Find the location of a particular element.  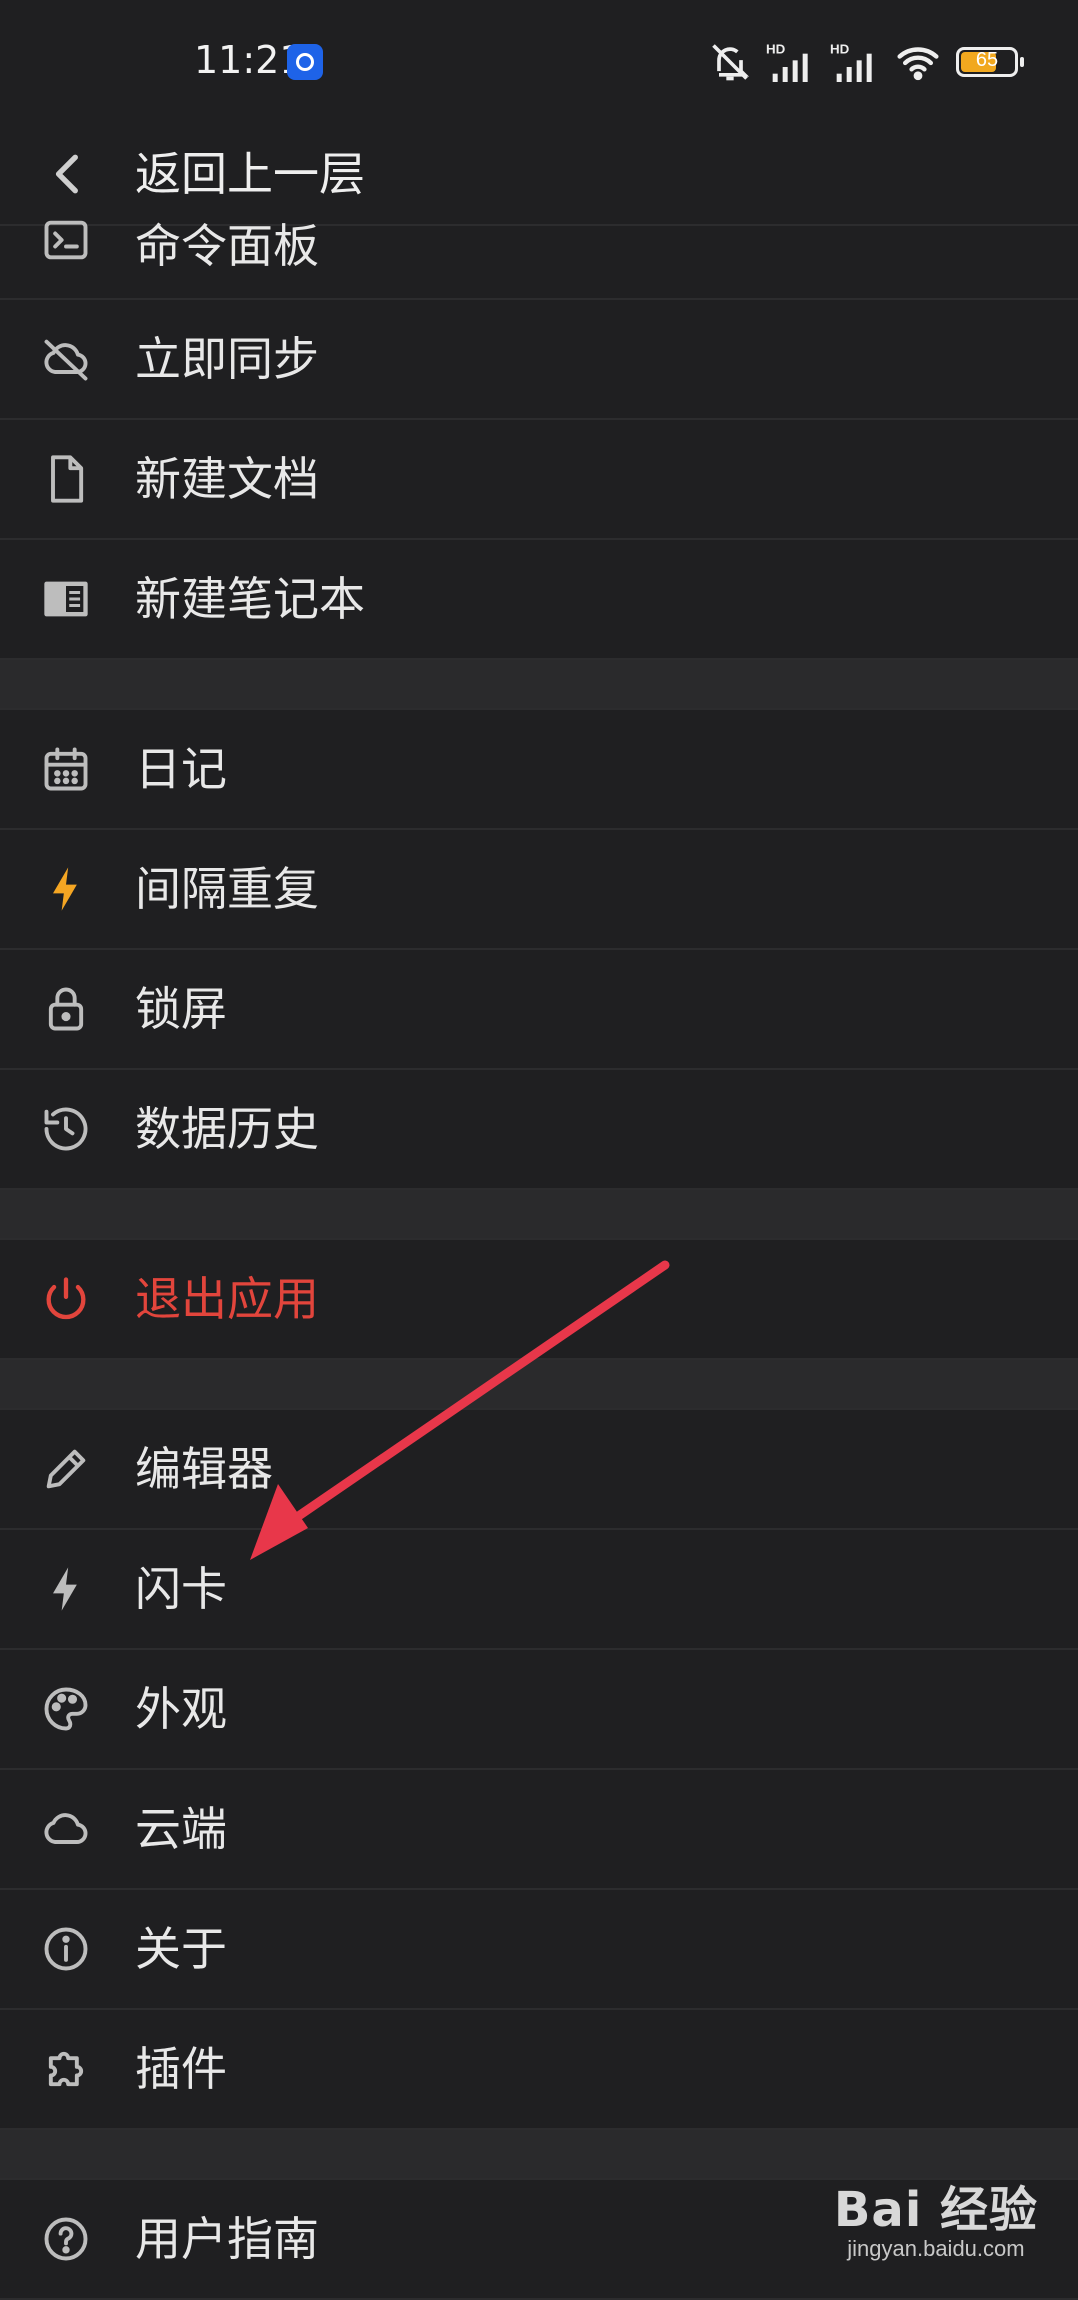

menu-item-label: 数据历史 is located at coordinates (227, 1129).